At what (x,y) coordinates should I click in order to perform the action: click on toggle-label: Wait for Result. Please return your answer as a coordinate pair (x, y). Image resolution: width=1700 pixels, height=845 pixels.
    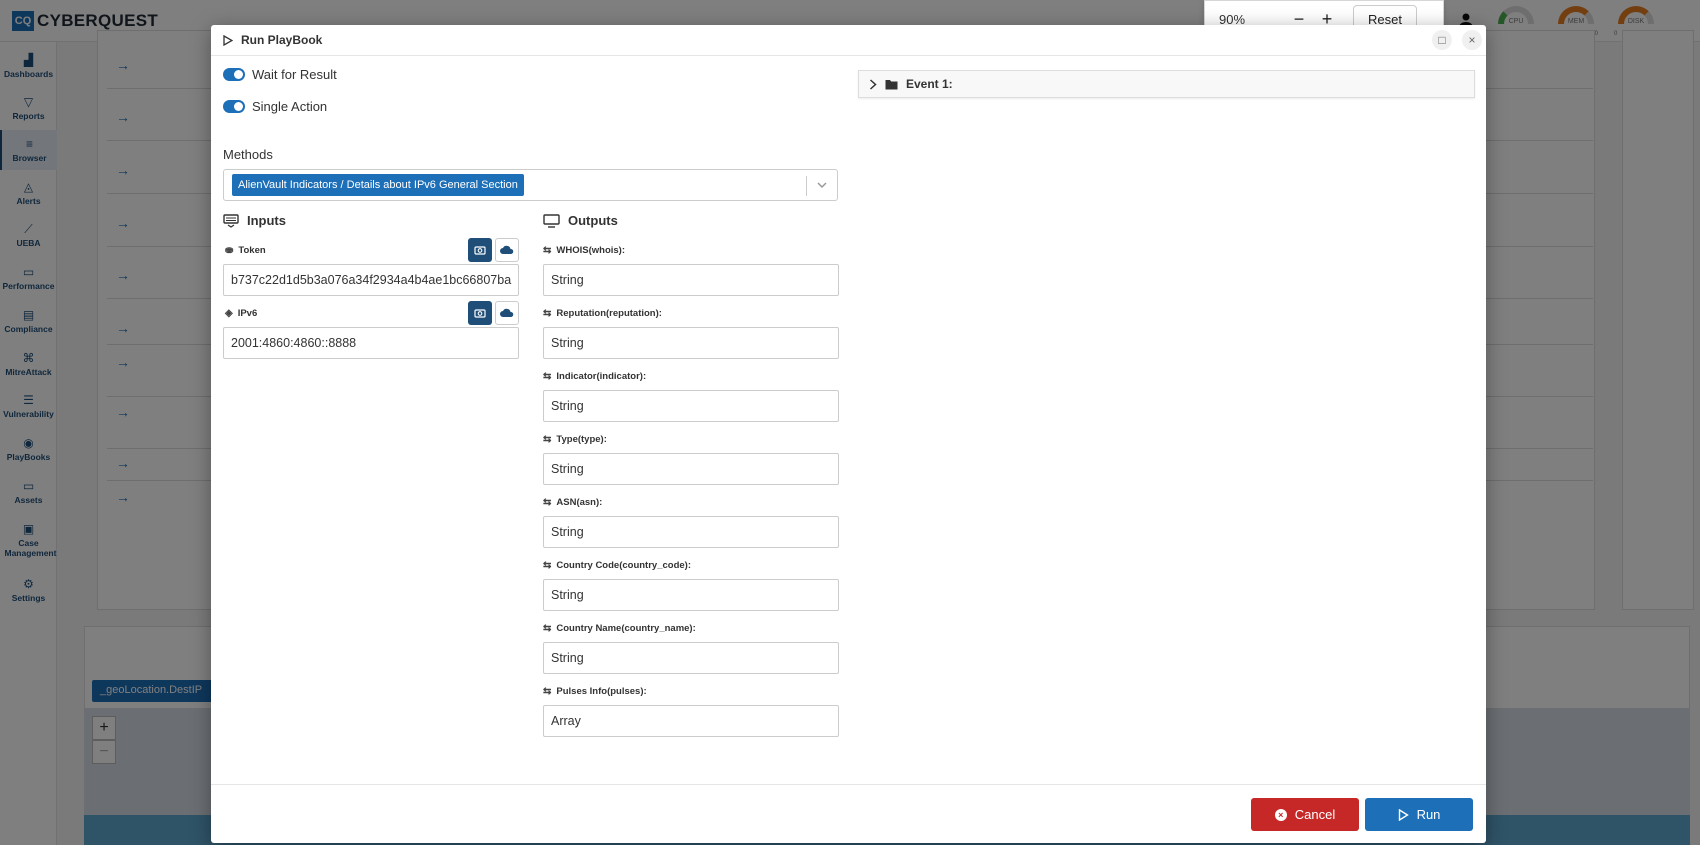
    Looking at the image, I should click on (294, 74).